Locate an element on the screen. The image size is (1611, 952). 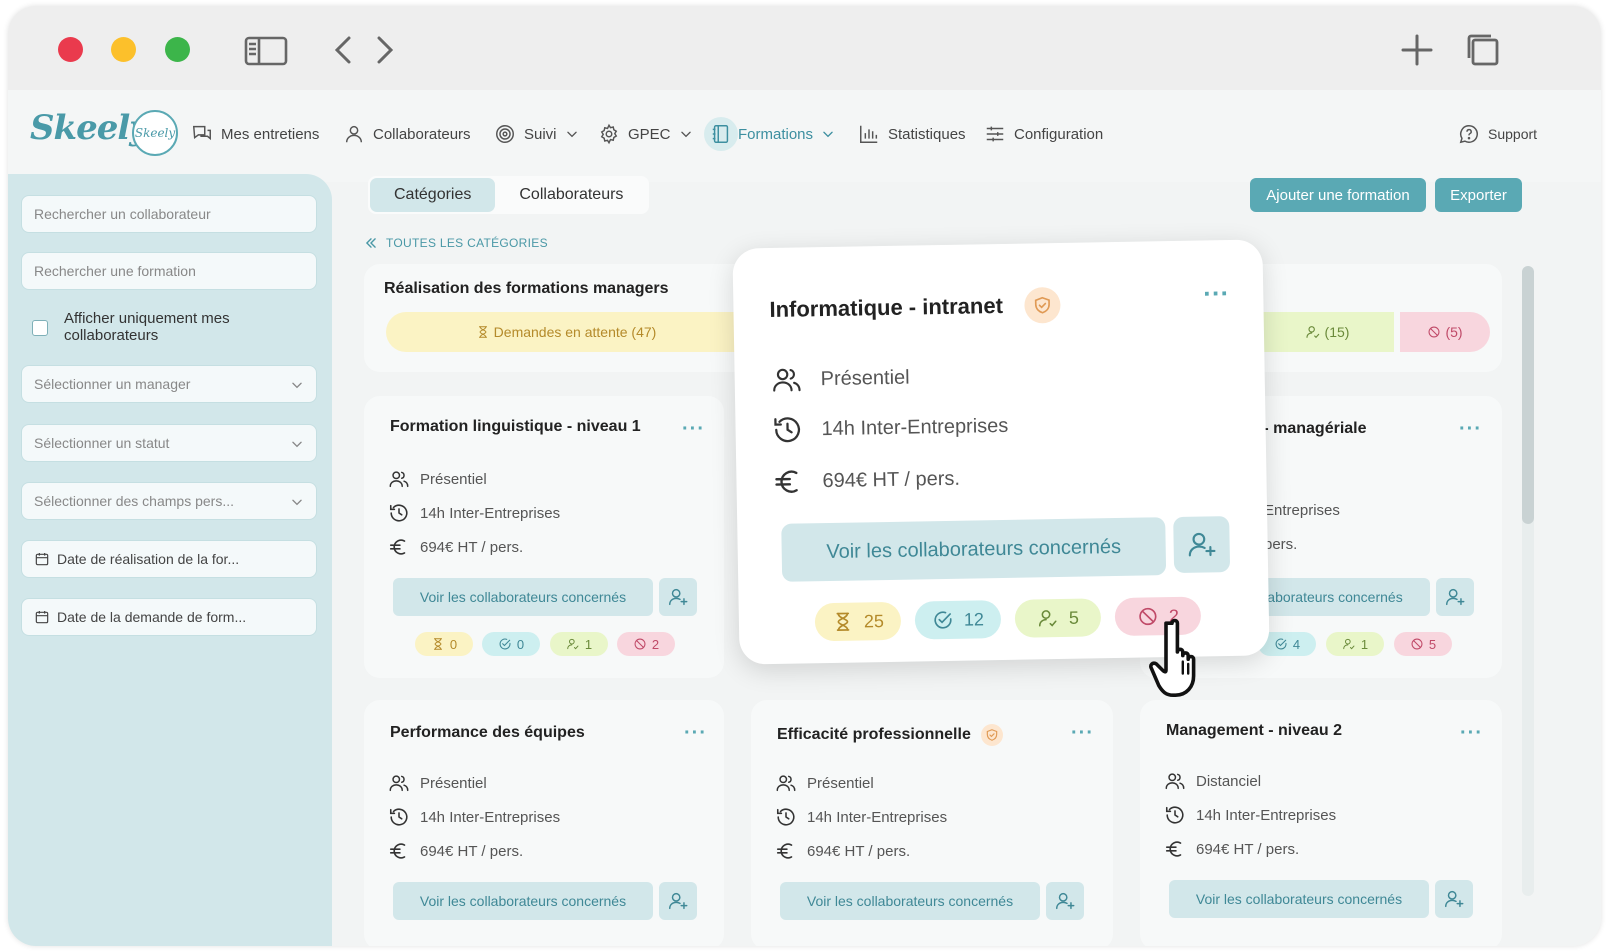
nav-gpec: GPEC is located at coordinates (645, 134).